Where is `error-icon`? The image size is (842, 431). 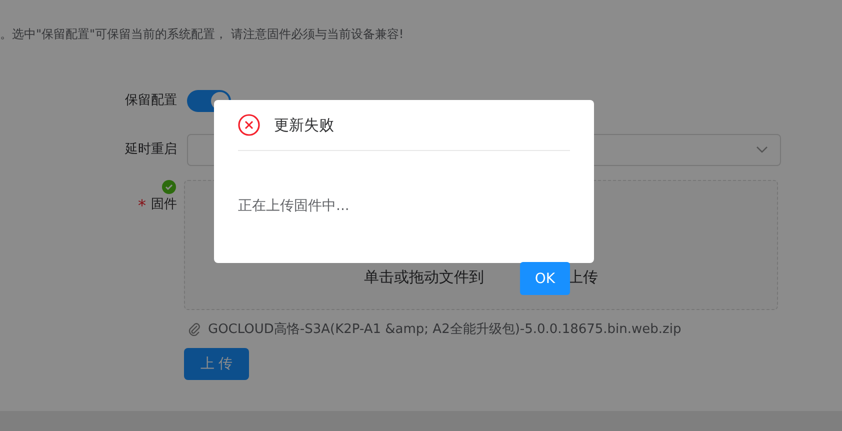 error-icon is located at coordinates (249, 125).